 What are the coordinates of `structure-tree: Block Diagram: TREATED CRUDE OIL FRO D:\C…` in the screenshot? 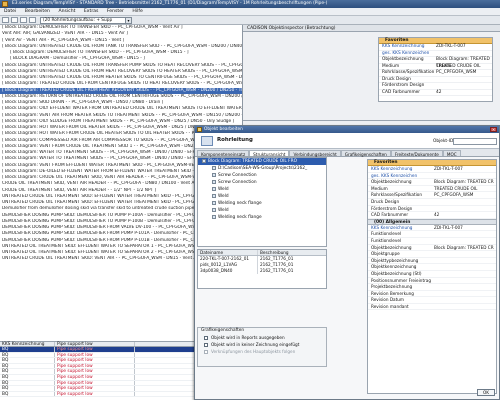 It's located at (262, 202).